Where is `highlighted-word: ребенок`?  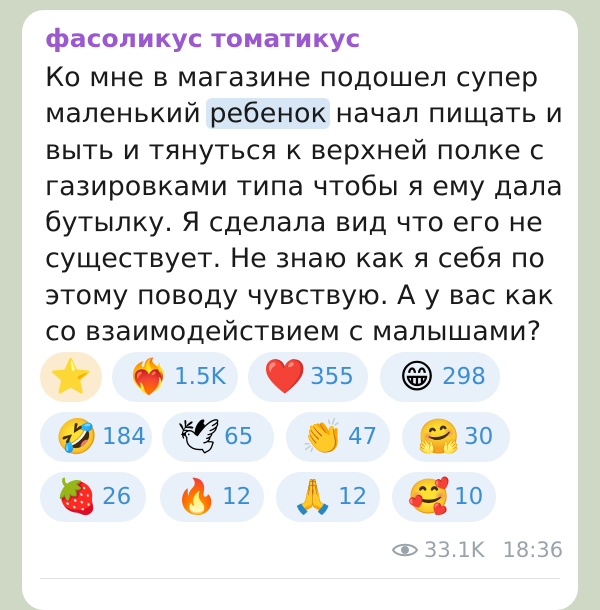 highlighted-word: ребенок is located at coordinates (268, 114).